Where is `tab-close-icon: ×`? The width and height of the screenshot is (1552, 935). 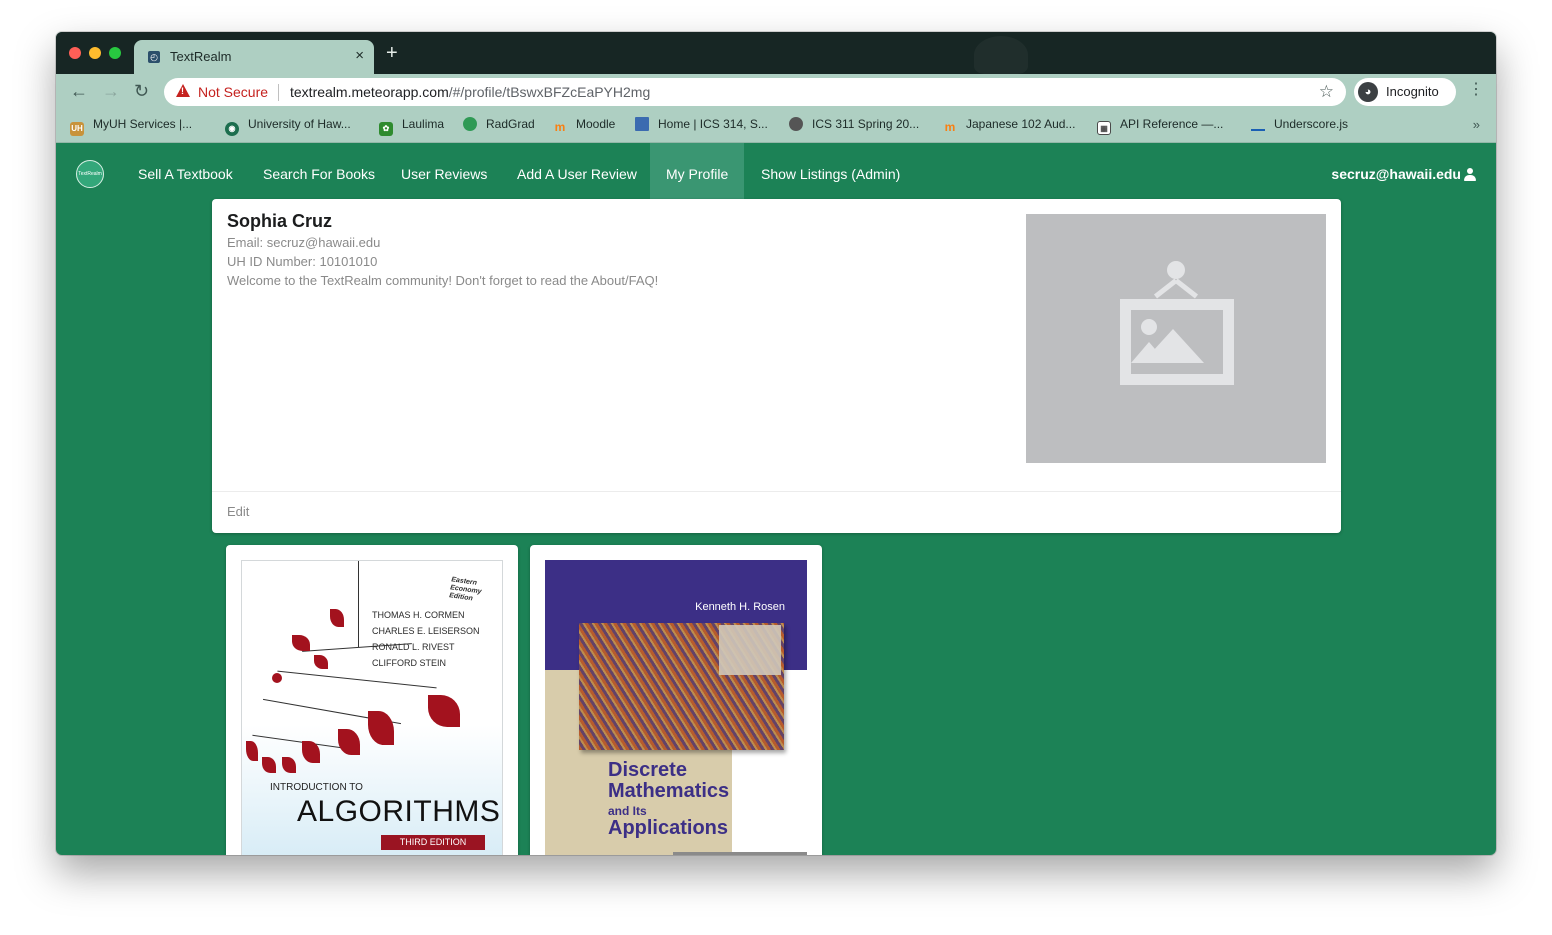
tab-close-icon: × is located at coordinates (359, 55).